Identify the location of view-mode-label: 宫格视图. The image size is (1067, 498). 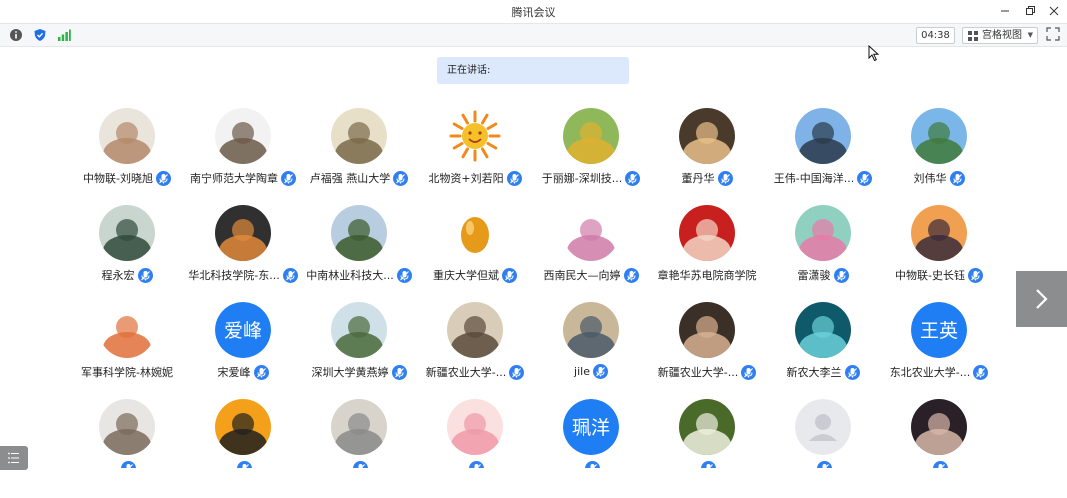
(1002, 35).